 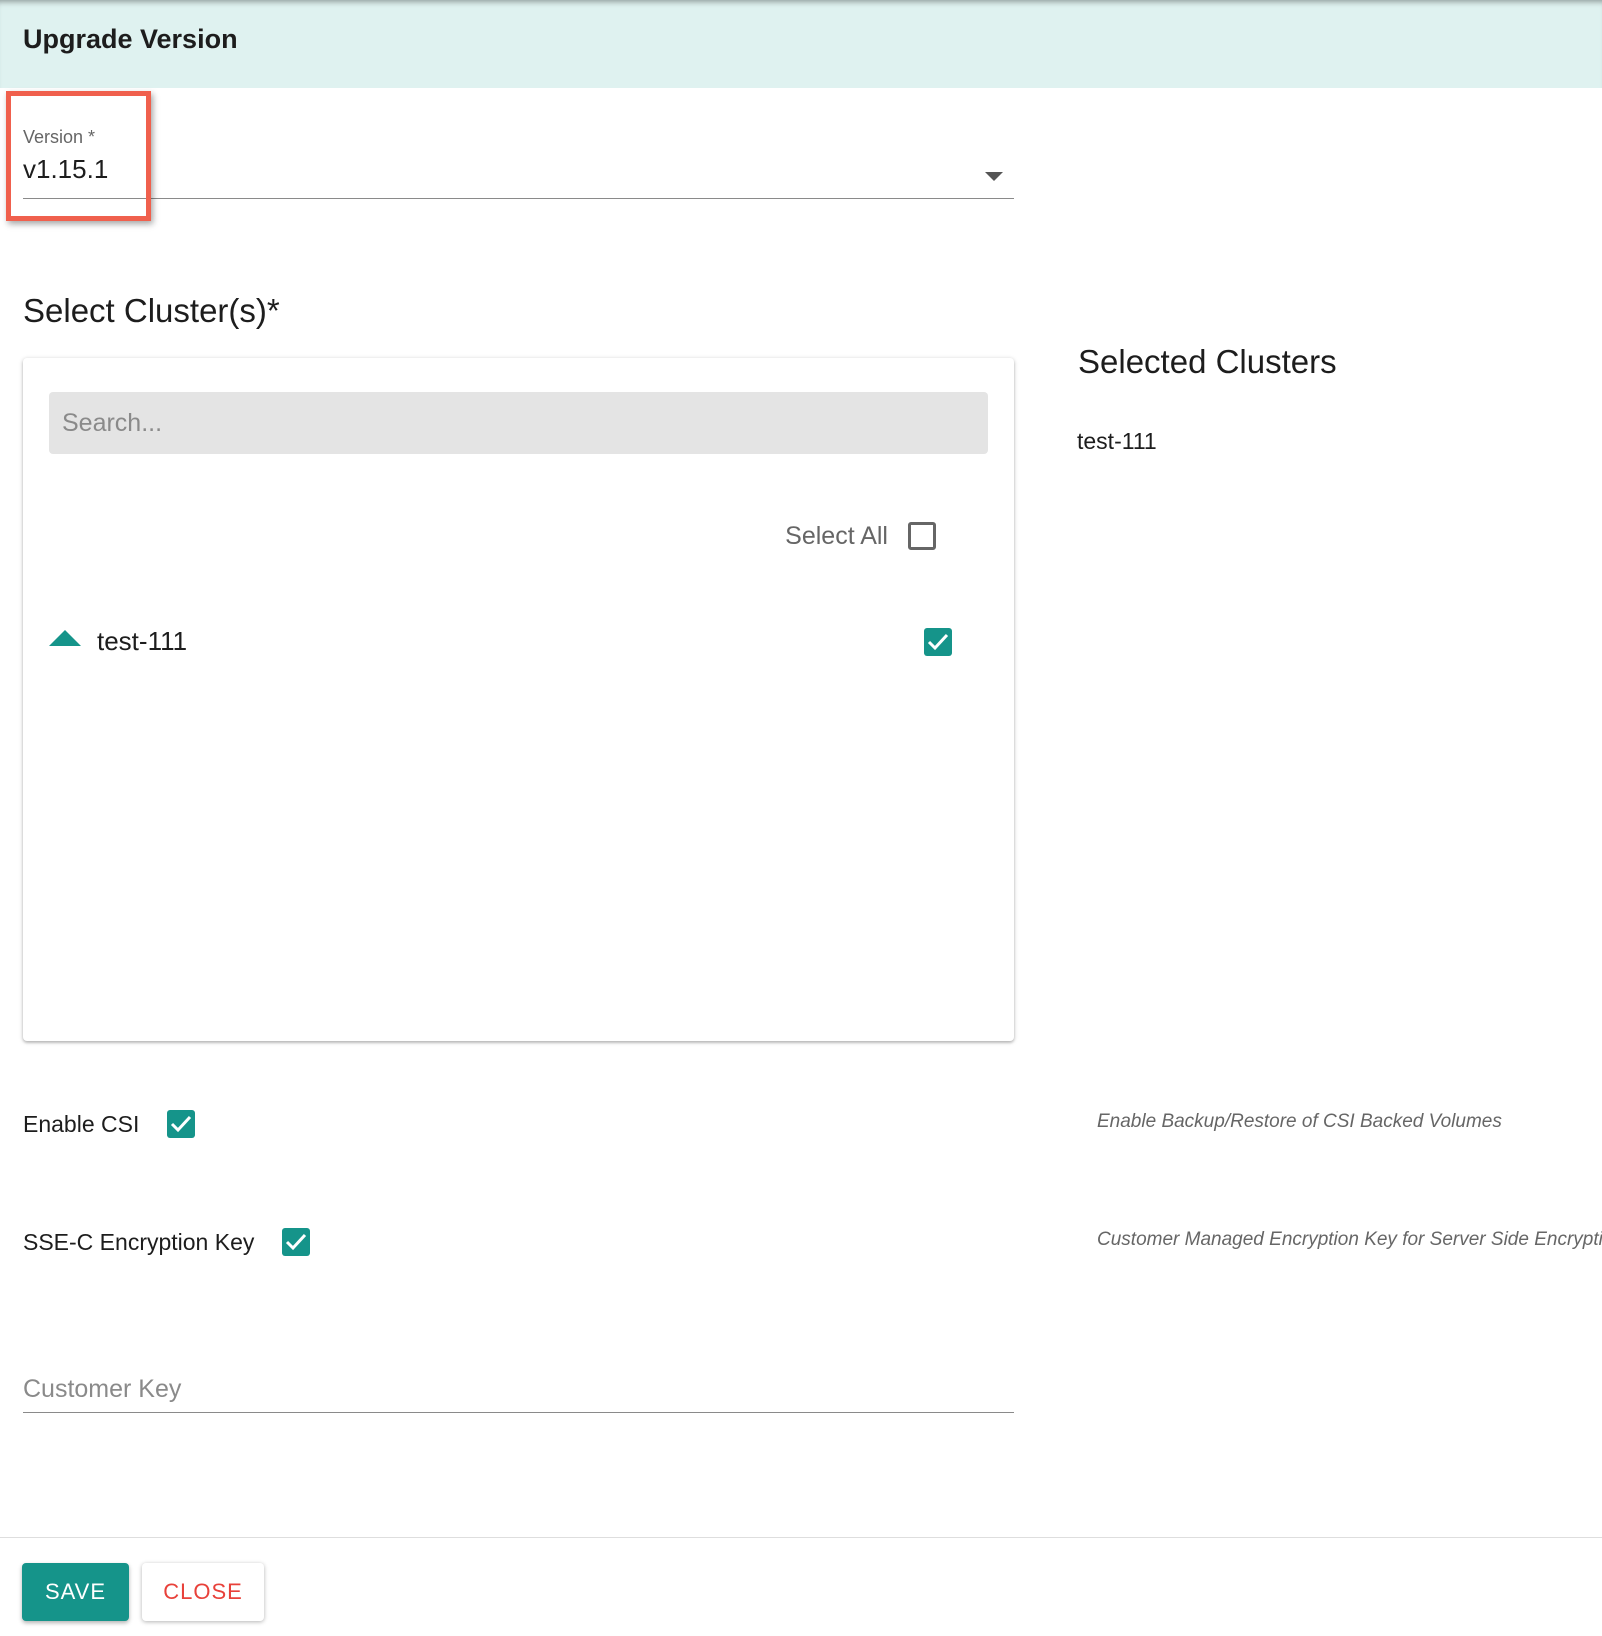 I want to click on enable-csi-row: Enable CSI, so click(x=109, y=1124).